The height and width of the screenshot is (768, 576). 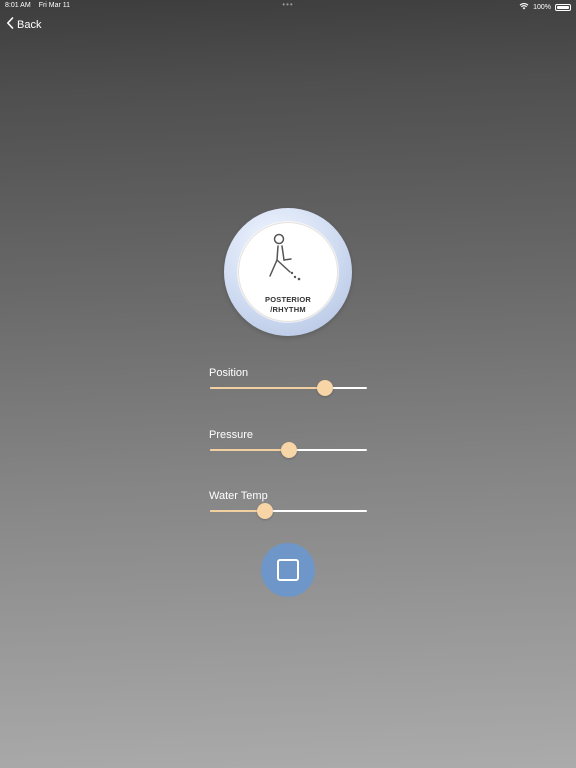 I want to click on mode-dial-face: POSTERIOR /RHYTHM, so click(x=288, y=272).